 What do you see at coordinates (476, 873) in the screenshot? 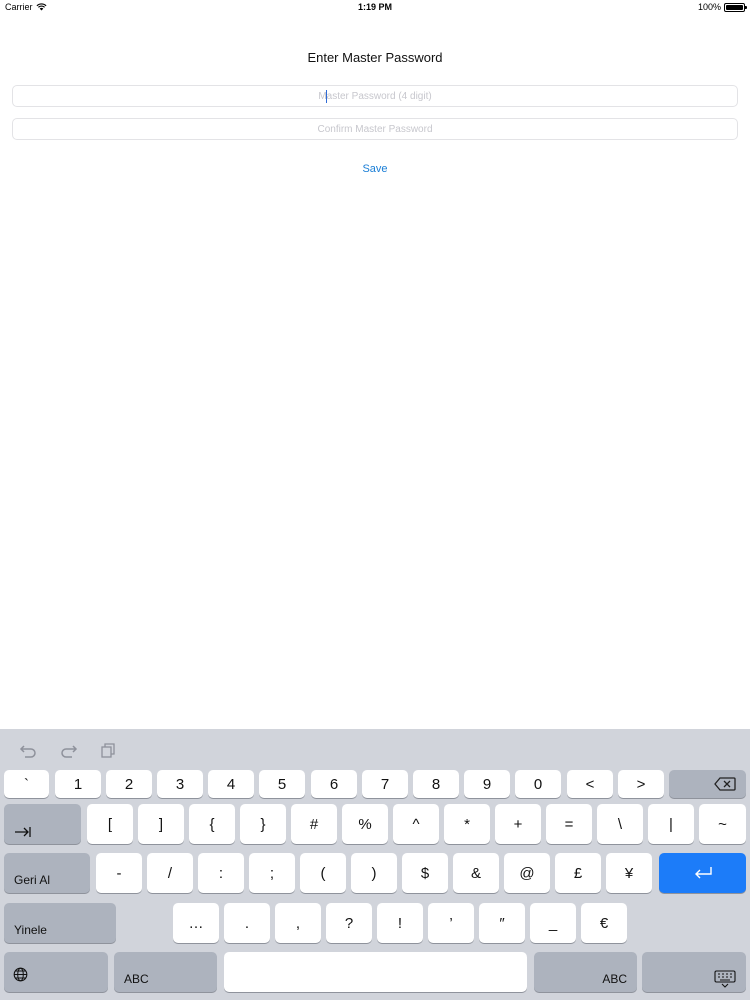
I see `key-ampersand: &` at bounding box center [476, 873].